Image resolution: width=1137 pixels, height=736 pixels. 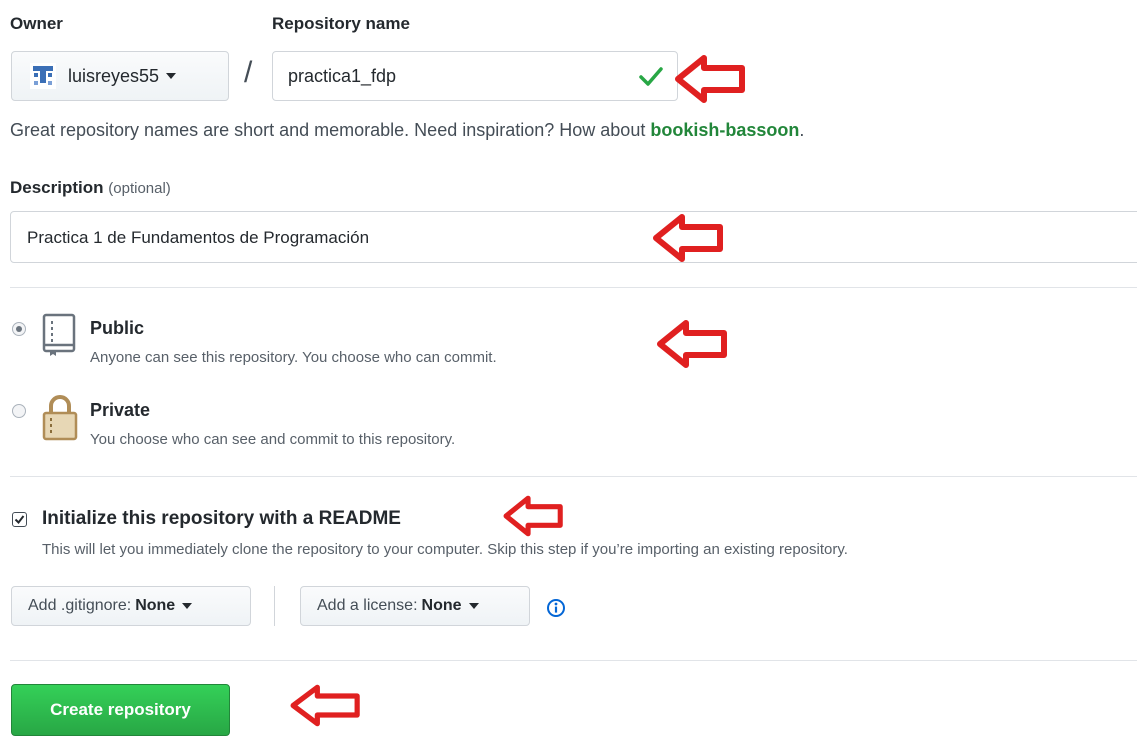 I want to click on private-title: Private, so click(x=120, y=410).